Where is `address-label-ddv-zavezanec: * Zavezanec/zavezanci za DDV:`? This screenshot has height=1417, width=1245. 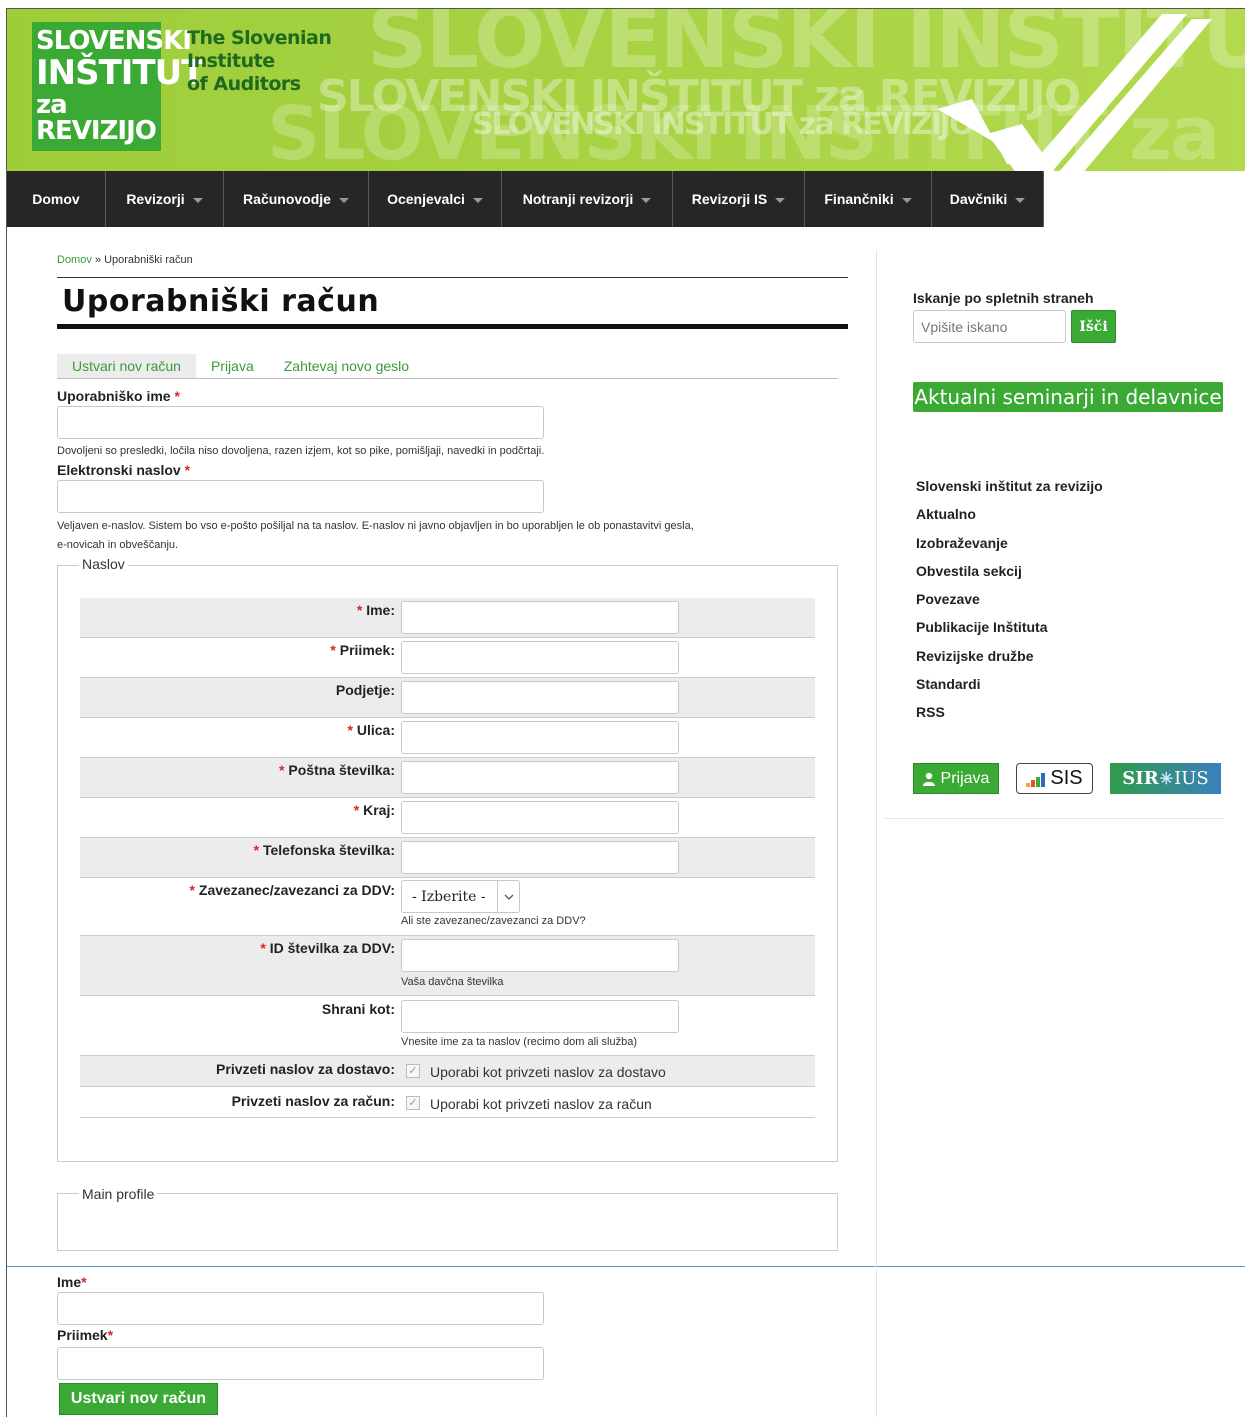 address-label-ddv-zavezanec: * Zavezanec/zavezanci za DDV: is located at coordinates (292, 890).